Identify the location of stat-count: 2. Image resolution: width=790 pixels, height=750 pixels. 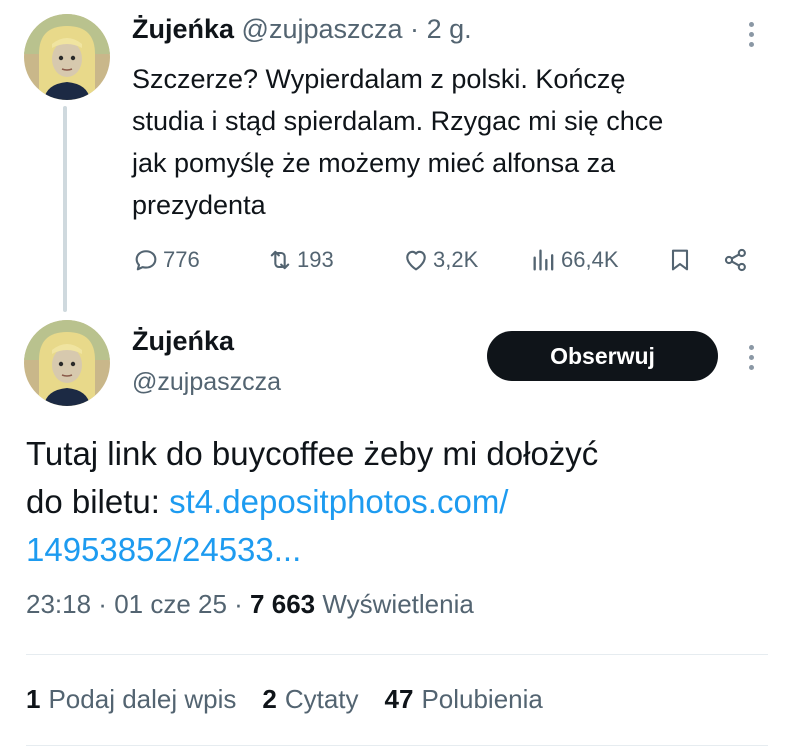
(269, 699).